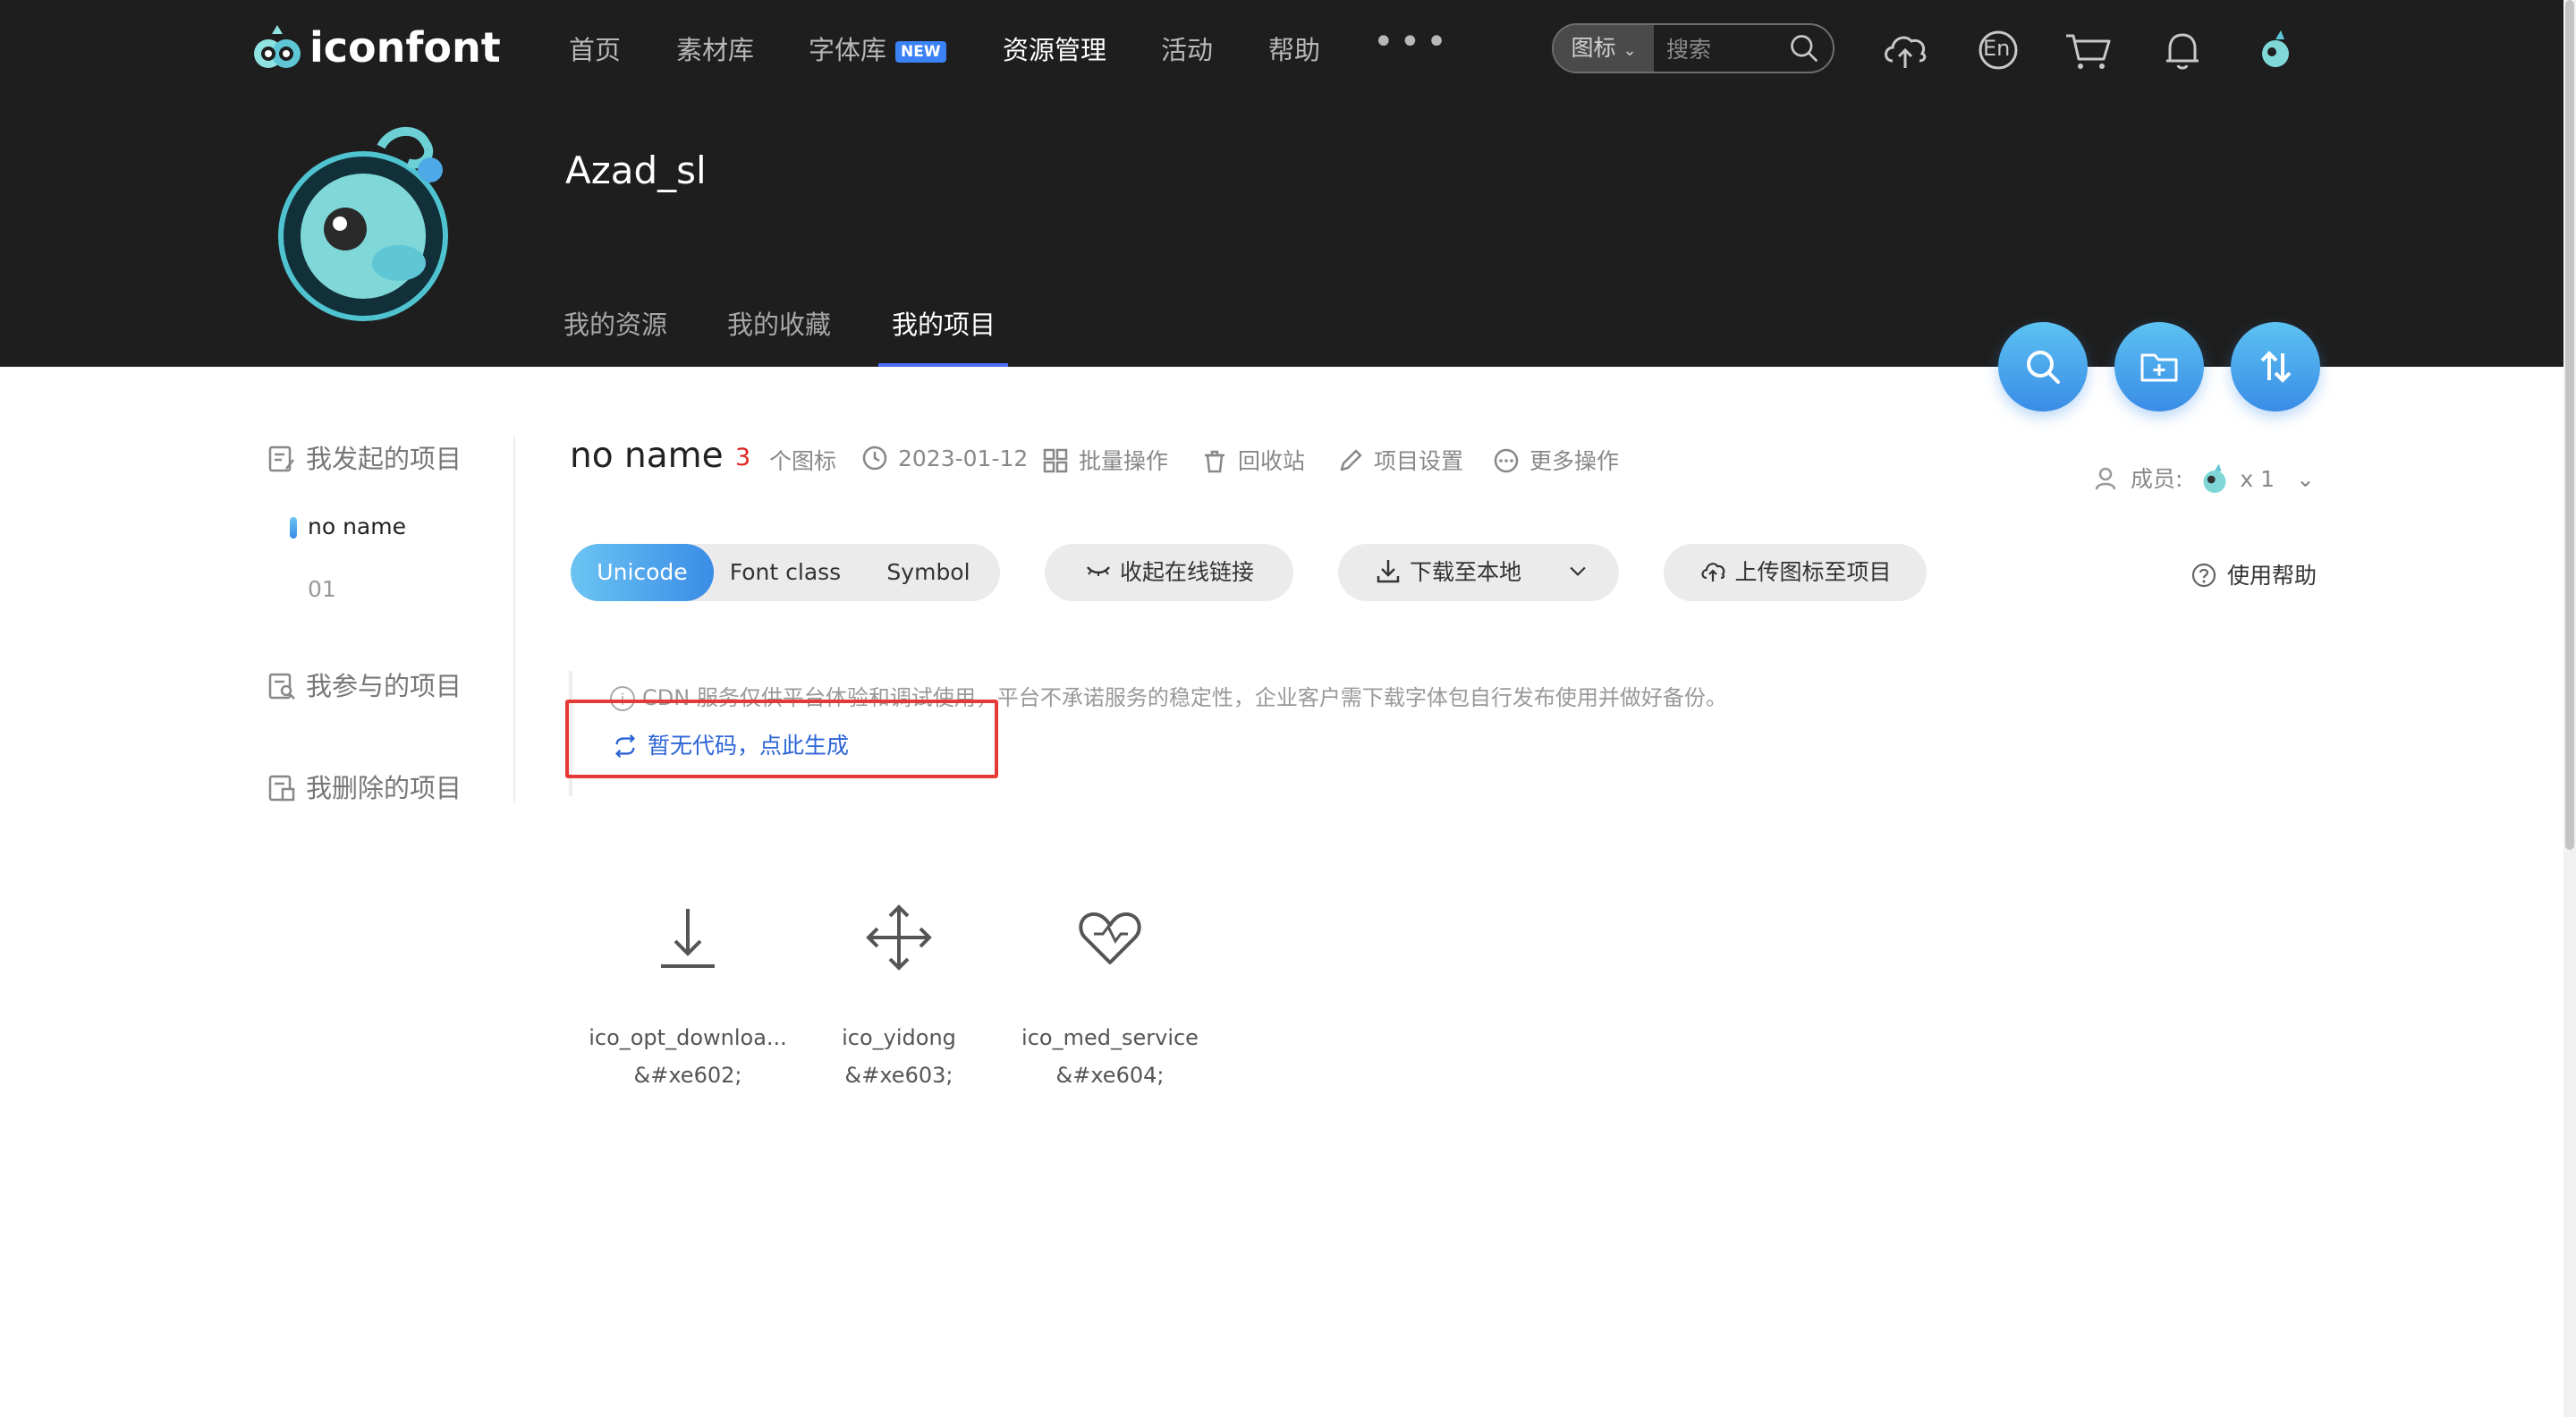  Describe the element at coordinates (899, 996) in the screenshot. I see `icon-card: ico_yidong &#xe603;` at that location.